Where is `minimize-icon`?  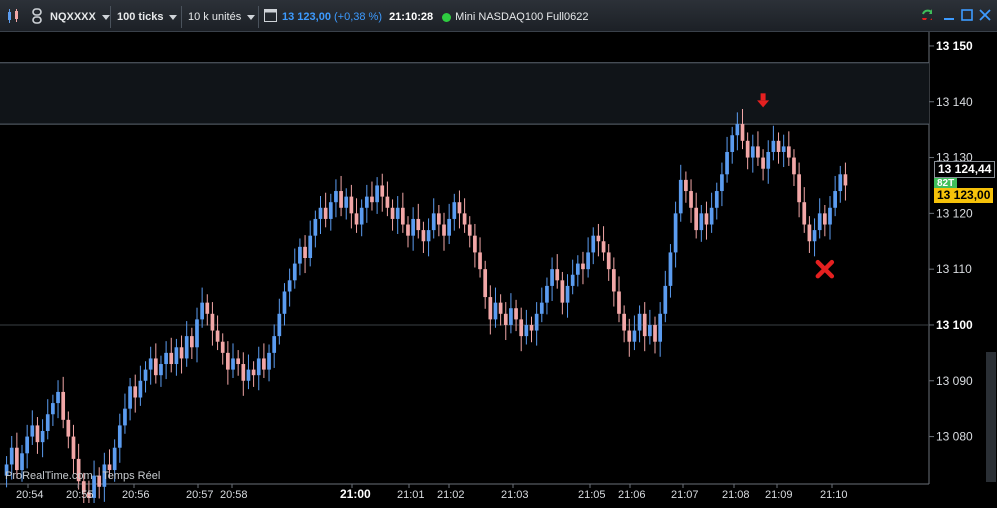
minimize-icon is located at coordinates (949, 15).